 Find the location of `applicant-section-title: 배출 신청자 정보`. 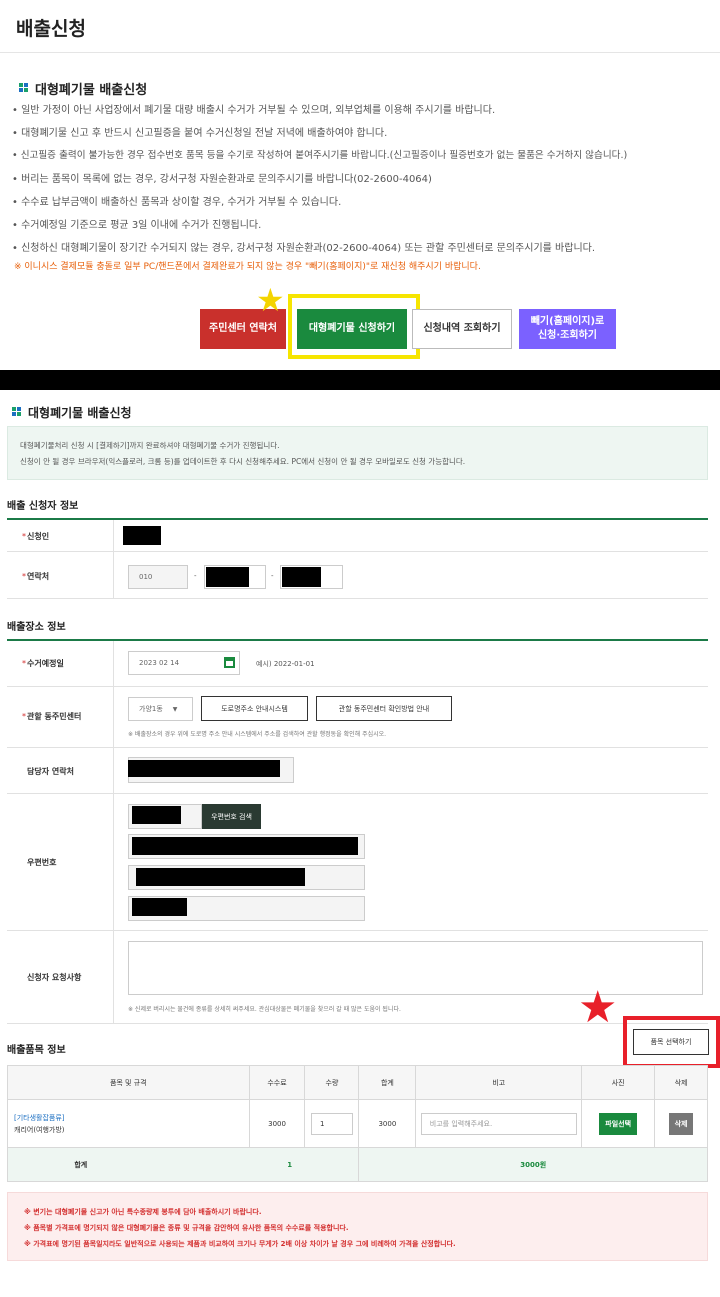

applicant-section-title: 배출 신청자 정보 is located at coordinates (43, 506).